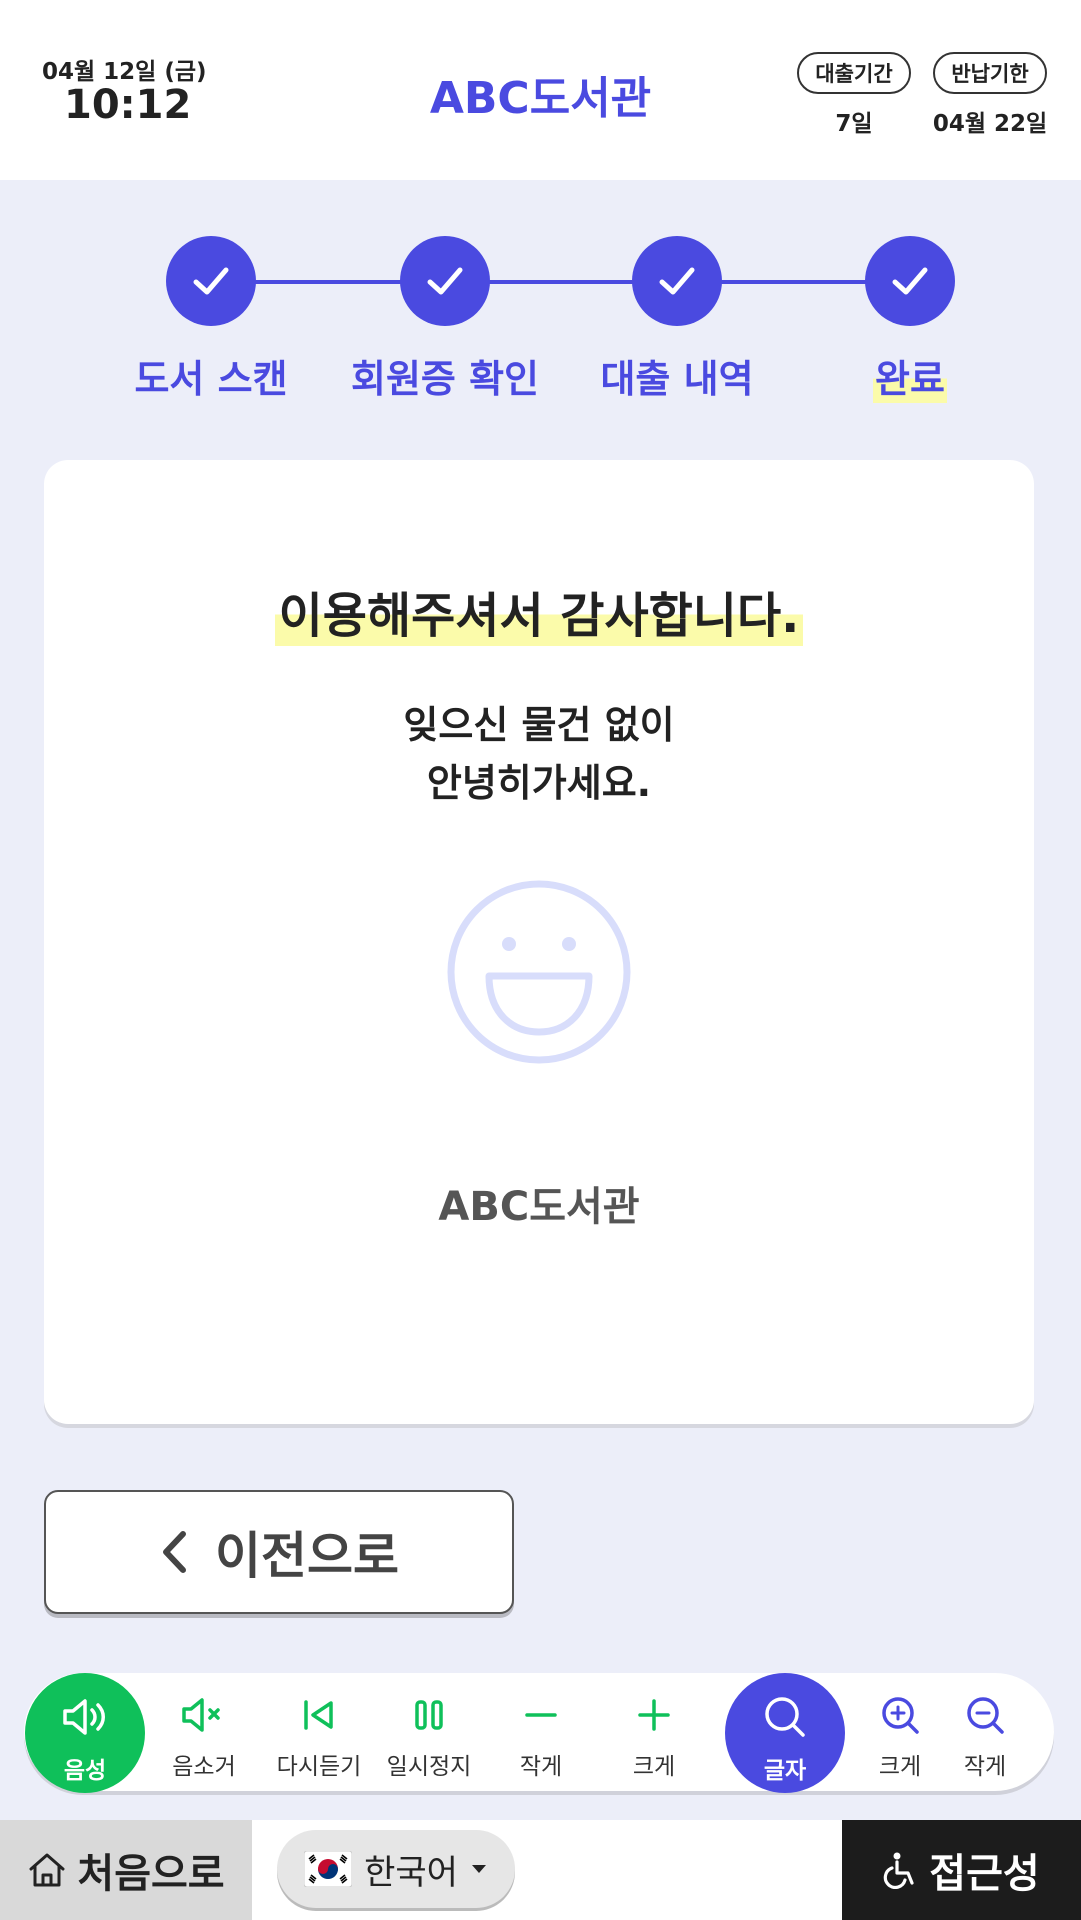 Image resolution: width=1081 pixels, height=1920 pixels. What do you see at coordinates (478, 1869) in the screenshot?
I see `caret-down-icon` at bounding box center [478, 1869].